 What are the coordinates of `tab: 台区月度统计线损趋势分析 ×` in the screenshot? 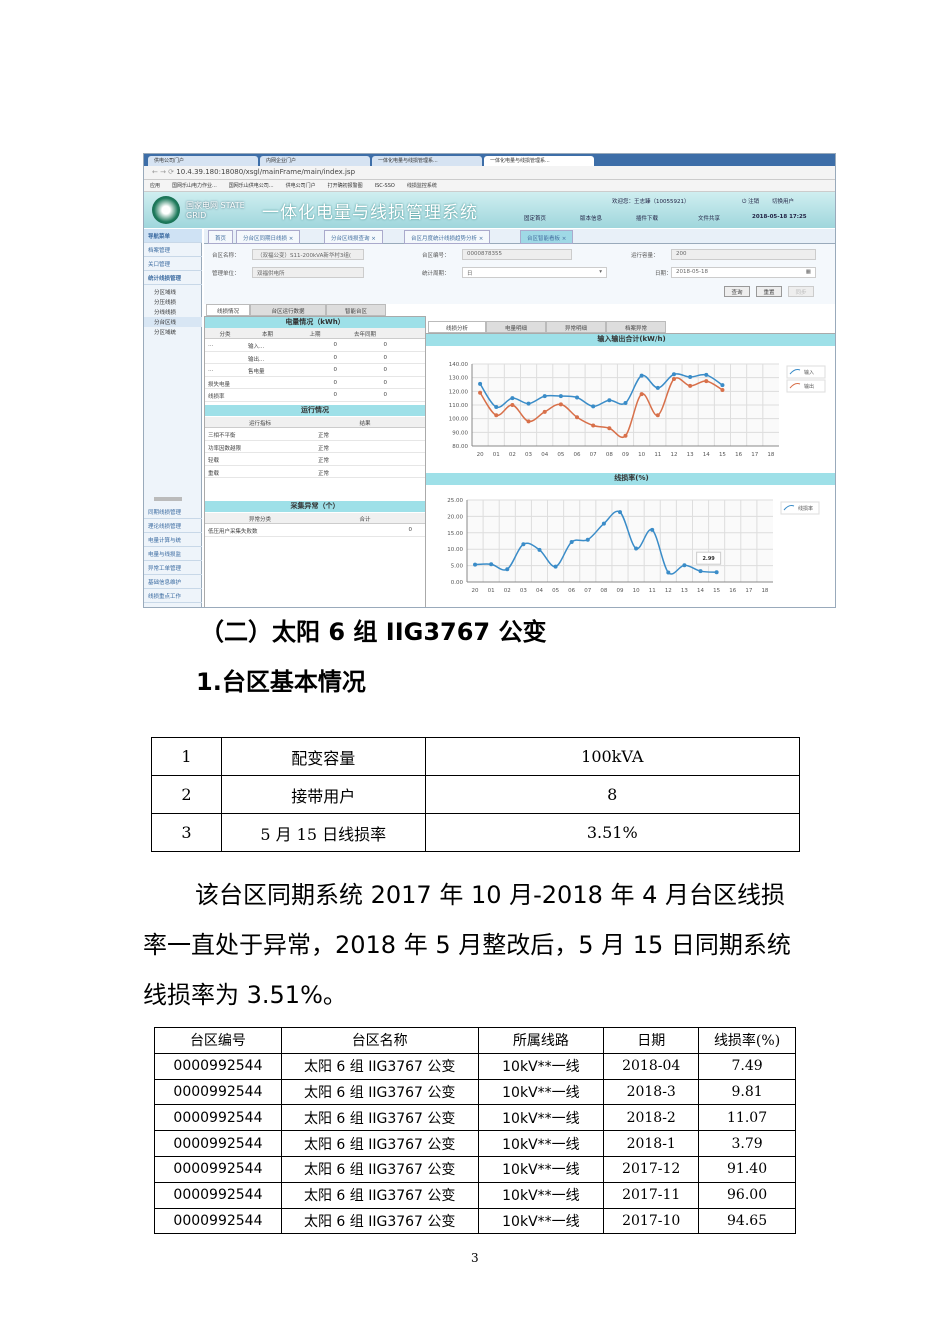 It's located at (447, 237).